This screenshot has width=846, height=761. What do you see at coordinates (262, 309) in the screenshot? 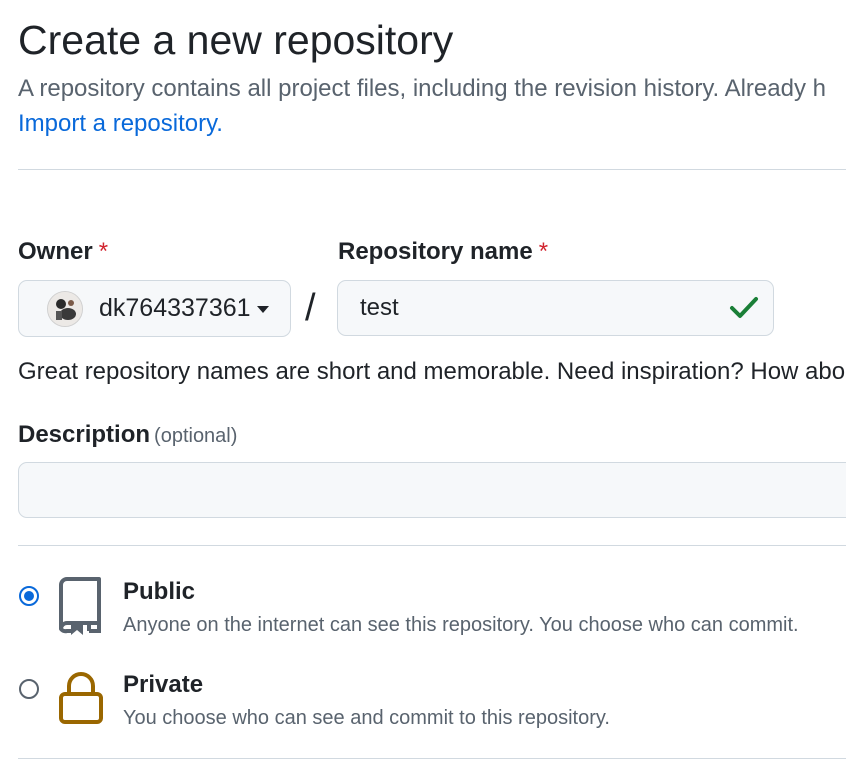
I see `chevron-down-icon` at bounding box center [262, 309].